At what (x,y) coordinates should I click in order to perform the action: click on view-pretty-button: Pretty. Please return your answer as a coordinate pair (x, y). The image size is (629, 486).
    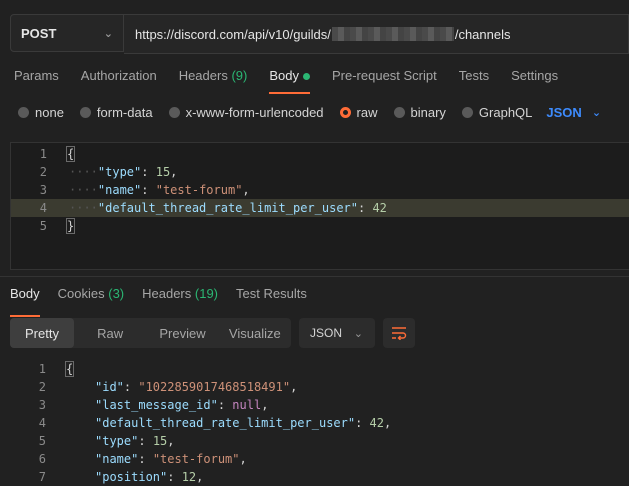
    Looking at the image, I should click on (42, 333).